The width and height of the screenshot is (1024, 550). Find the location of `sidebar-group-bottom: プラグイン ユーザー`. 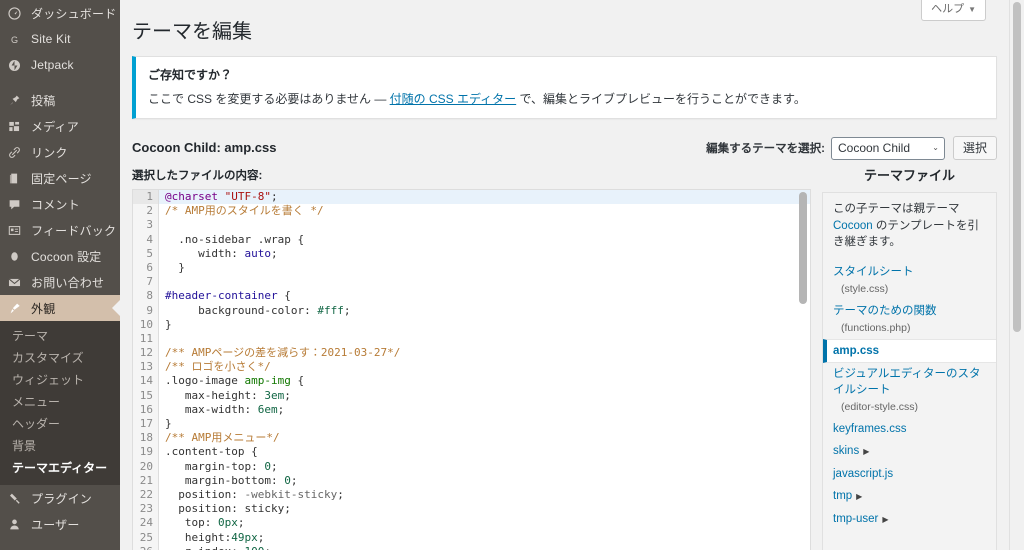

sidebar-group-bottom: プラグイン ユーザー is located at coordinates (60, 511).